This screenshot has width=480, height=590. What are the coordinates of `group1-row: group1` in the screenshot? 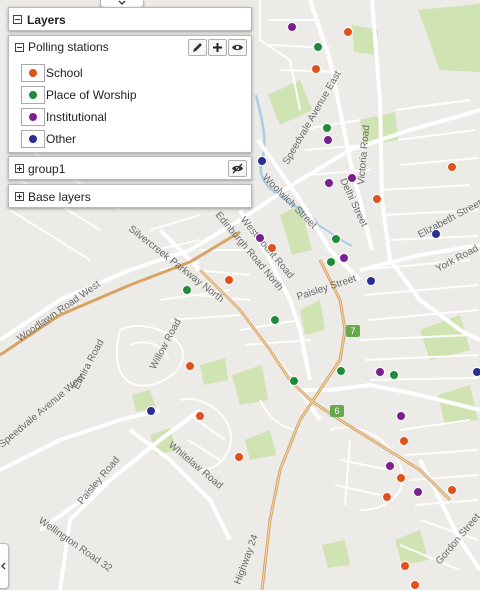 It's located at (130, 168).